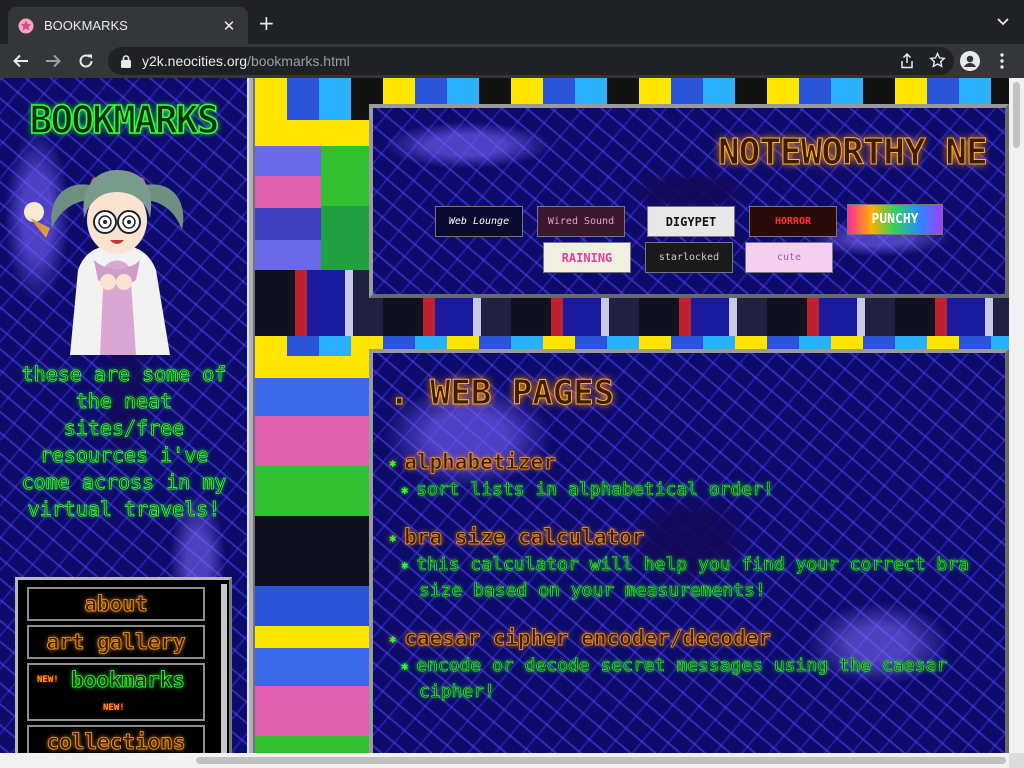 This screenshot has width=1024, height=768. Describe the element at coordinates (1016, 415) in the screenshot. I see `vertical-scrollbar` at that location.